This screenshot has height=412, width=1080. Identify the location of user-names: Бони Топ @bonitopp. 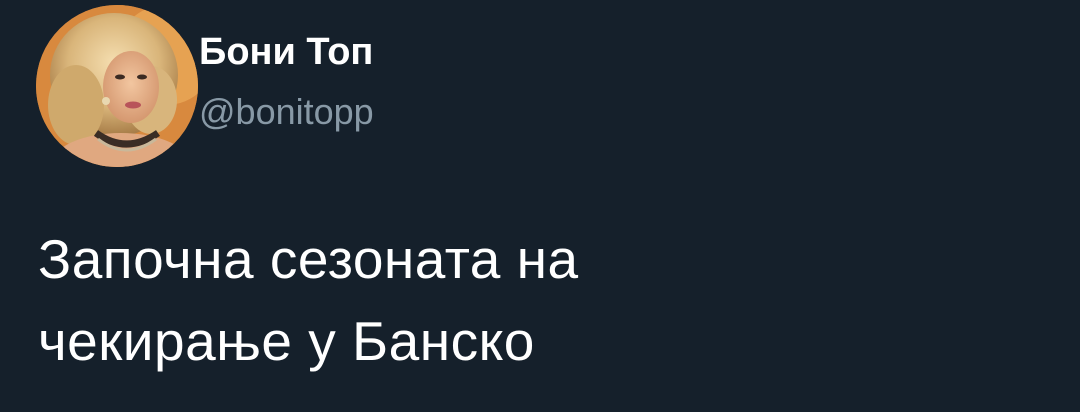
(286, 82).